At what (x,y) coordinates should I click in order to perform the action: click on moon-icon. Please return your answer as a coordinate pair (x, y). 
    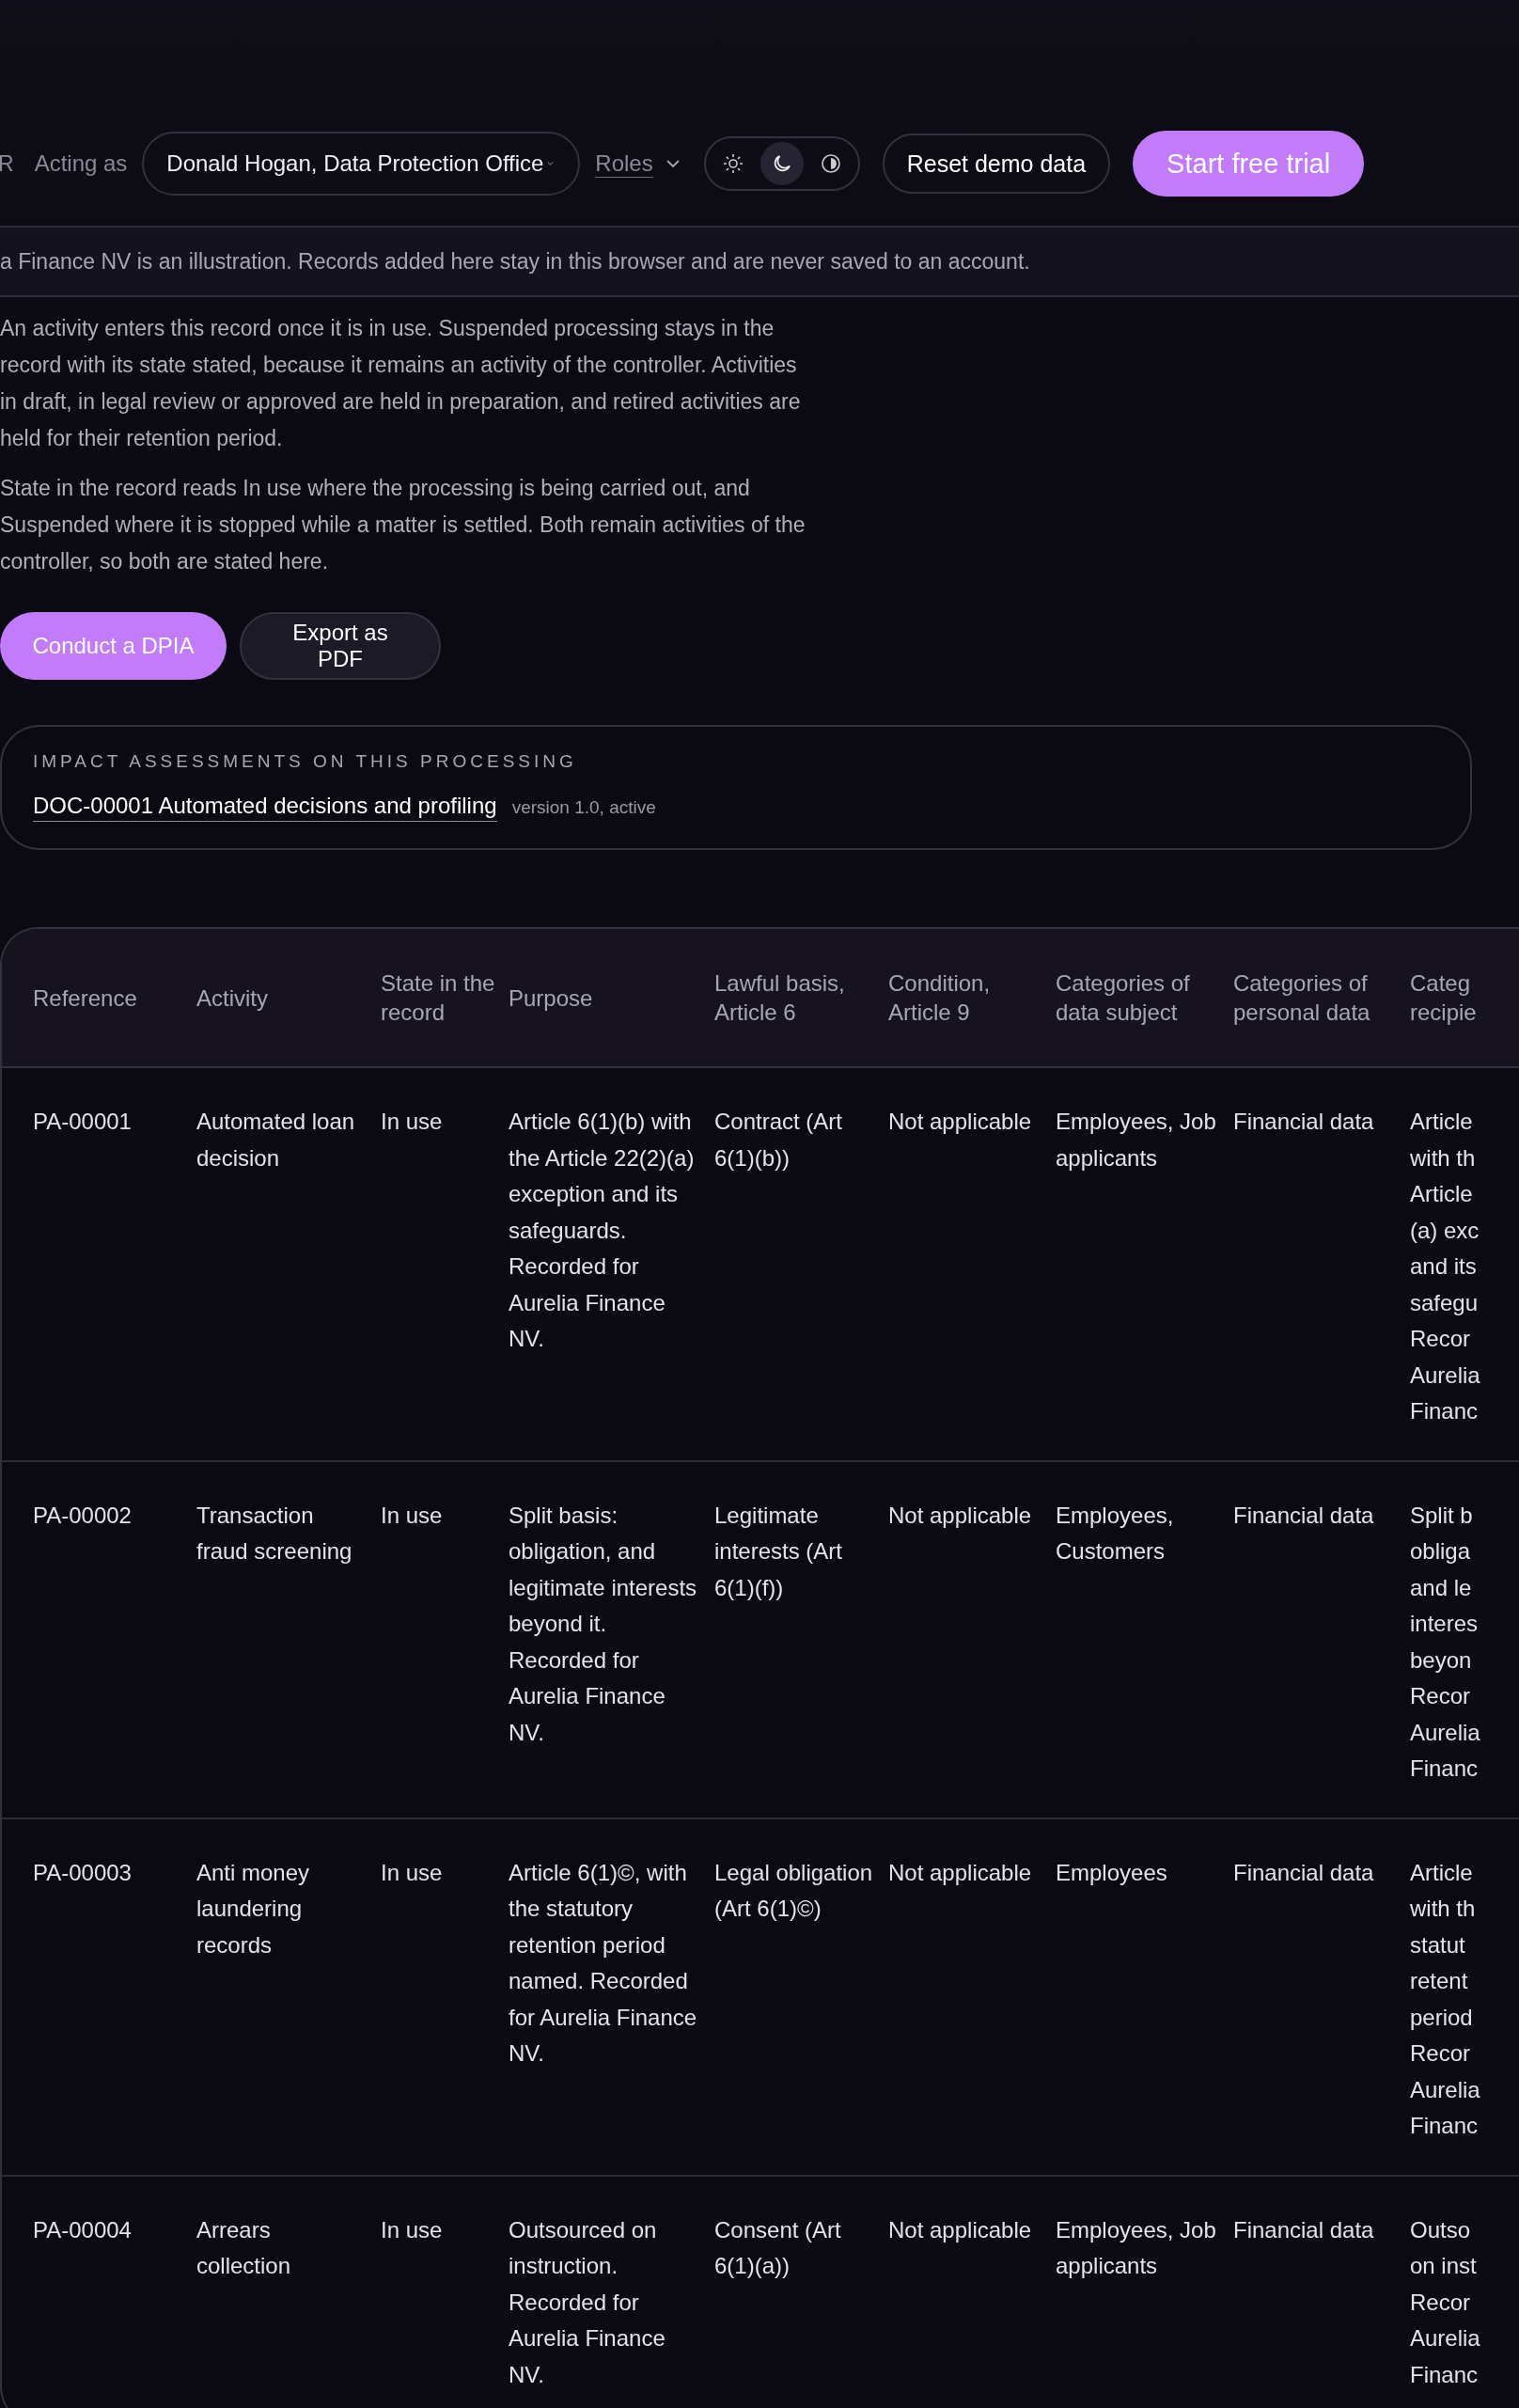
    Looking at the image, I should click on (782, 163).